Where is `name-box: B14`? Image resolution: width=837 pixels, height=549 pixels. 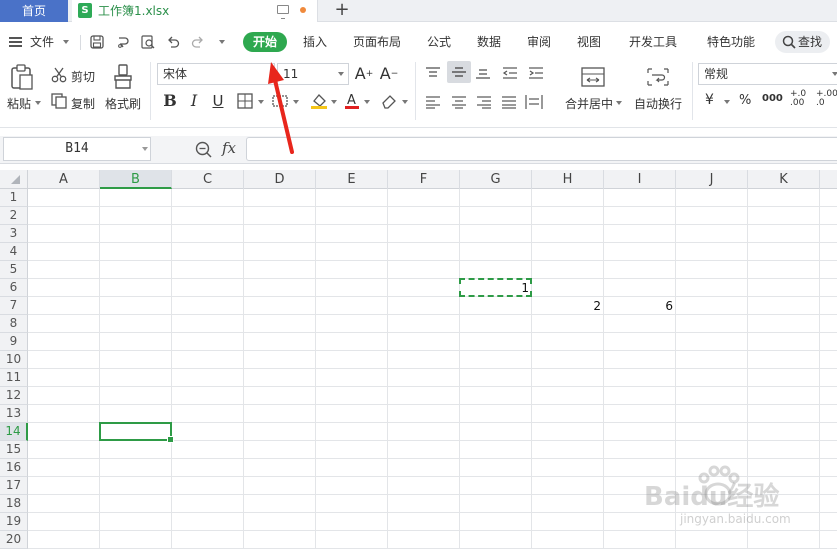
name-box: B14 is located at coordinates (77, 149).